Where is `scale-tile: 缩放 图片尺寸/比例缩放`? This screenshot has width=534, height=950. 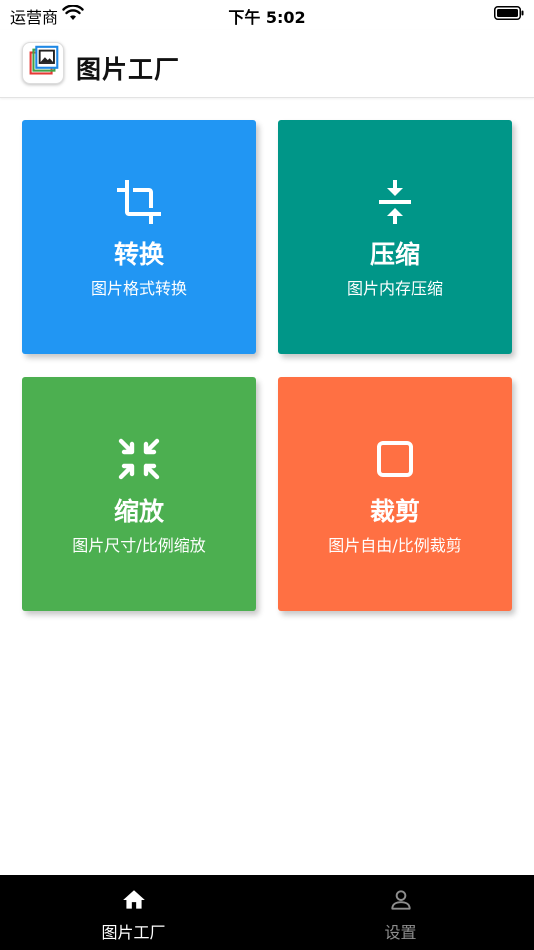 scale-tile: 缩放 图片尺寸/比例缩放 is located at coordinates (139, 494).